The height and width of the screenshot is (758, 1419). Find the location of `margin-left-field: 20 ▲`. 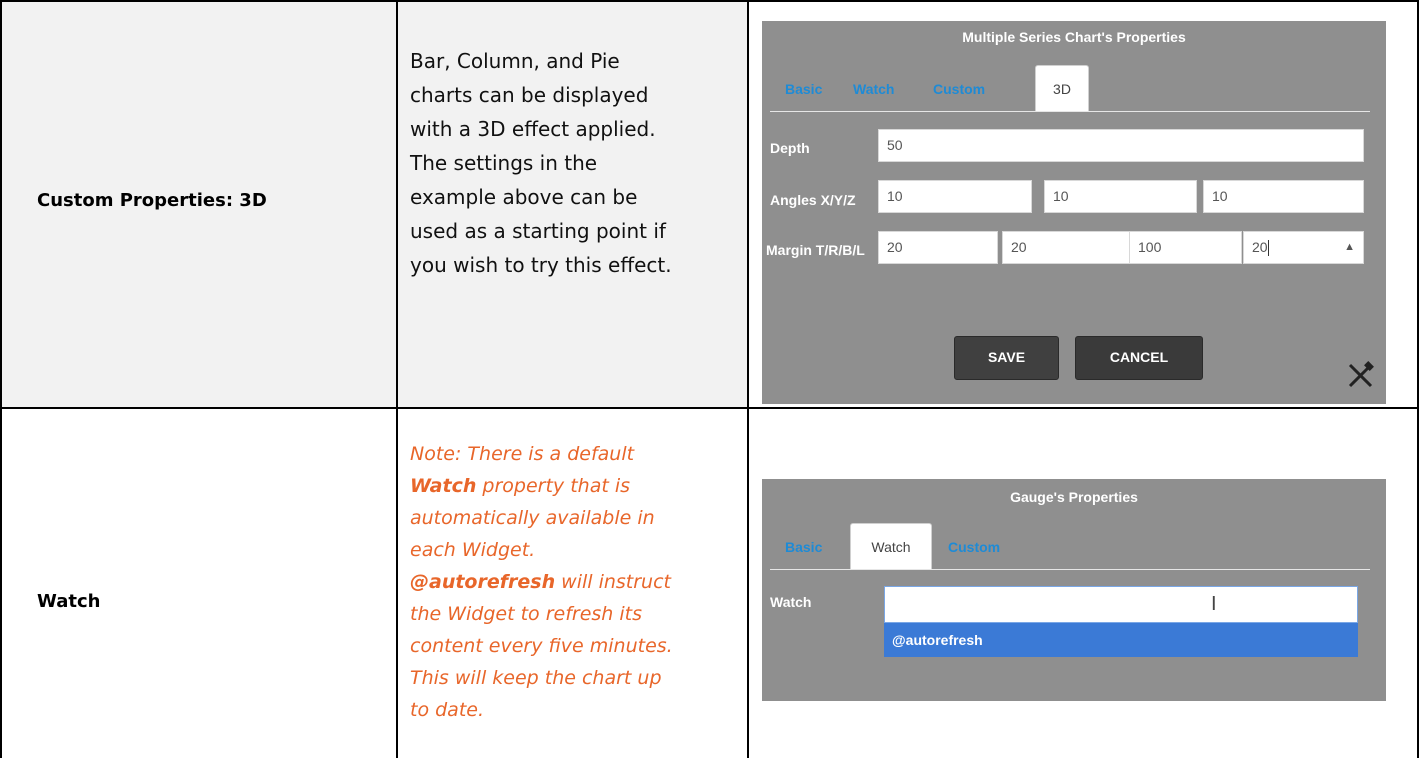

margin-left-field: 20 ▲ is located at coordinates (1303, 247).